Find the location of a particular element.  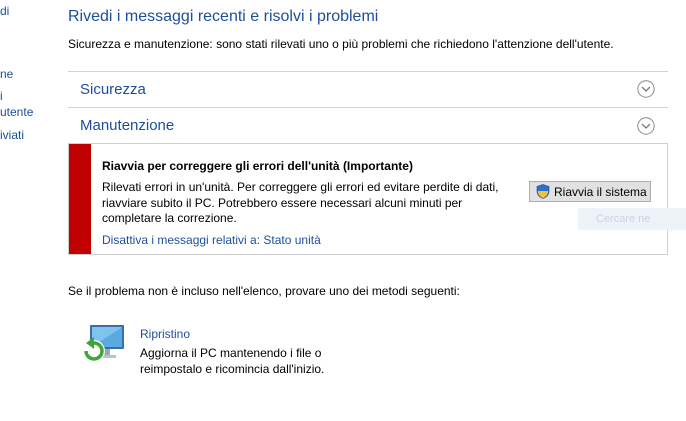

restore-link: Ripristino is located at coordinates (165, 334).